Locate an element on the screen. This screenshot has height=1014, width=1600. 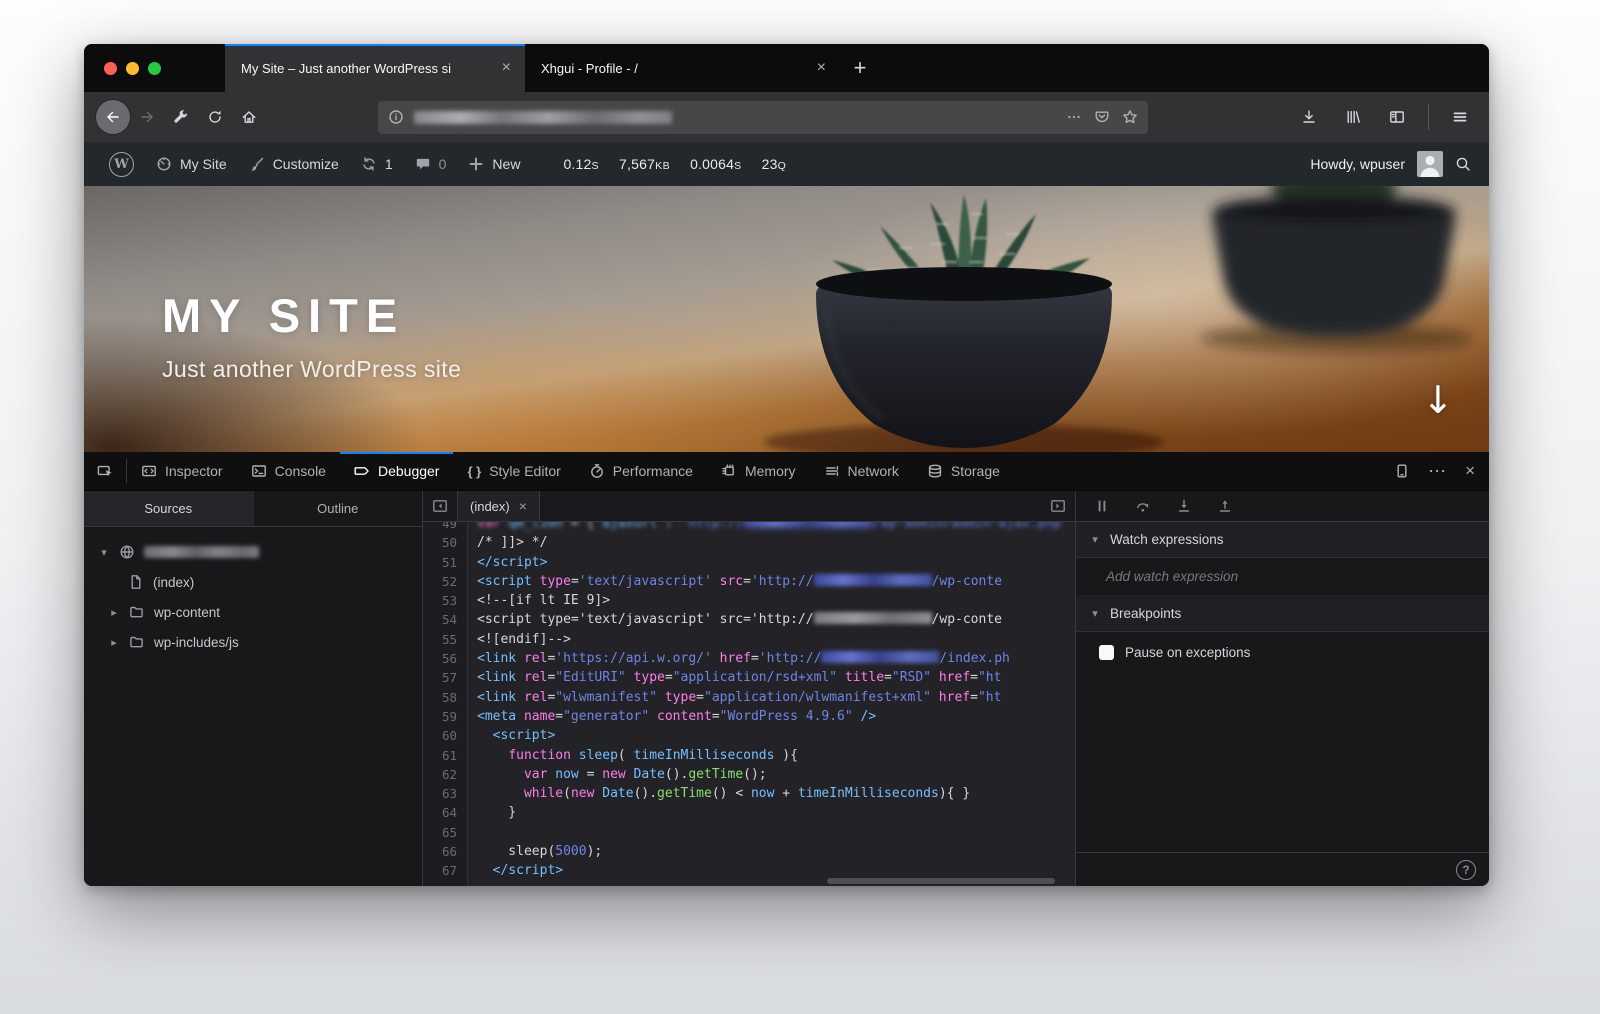
step-out-icon is located at coordinates (1225, 506).